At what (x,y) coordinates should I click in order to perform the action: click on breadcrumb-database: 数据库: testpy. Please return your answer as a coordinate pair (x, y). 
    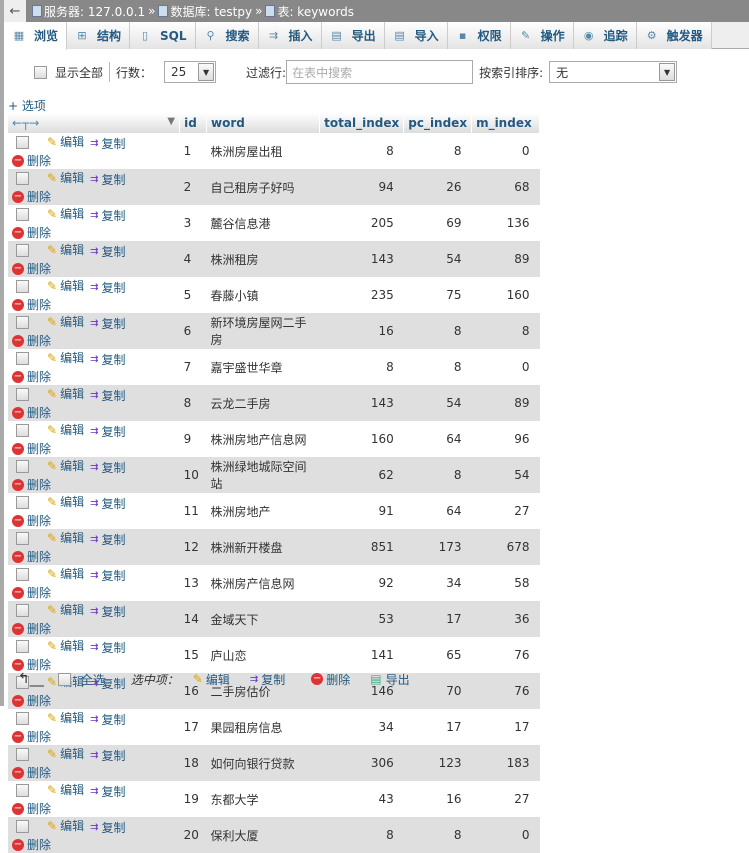
    Looking at the image, I should click on (211, 11).